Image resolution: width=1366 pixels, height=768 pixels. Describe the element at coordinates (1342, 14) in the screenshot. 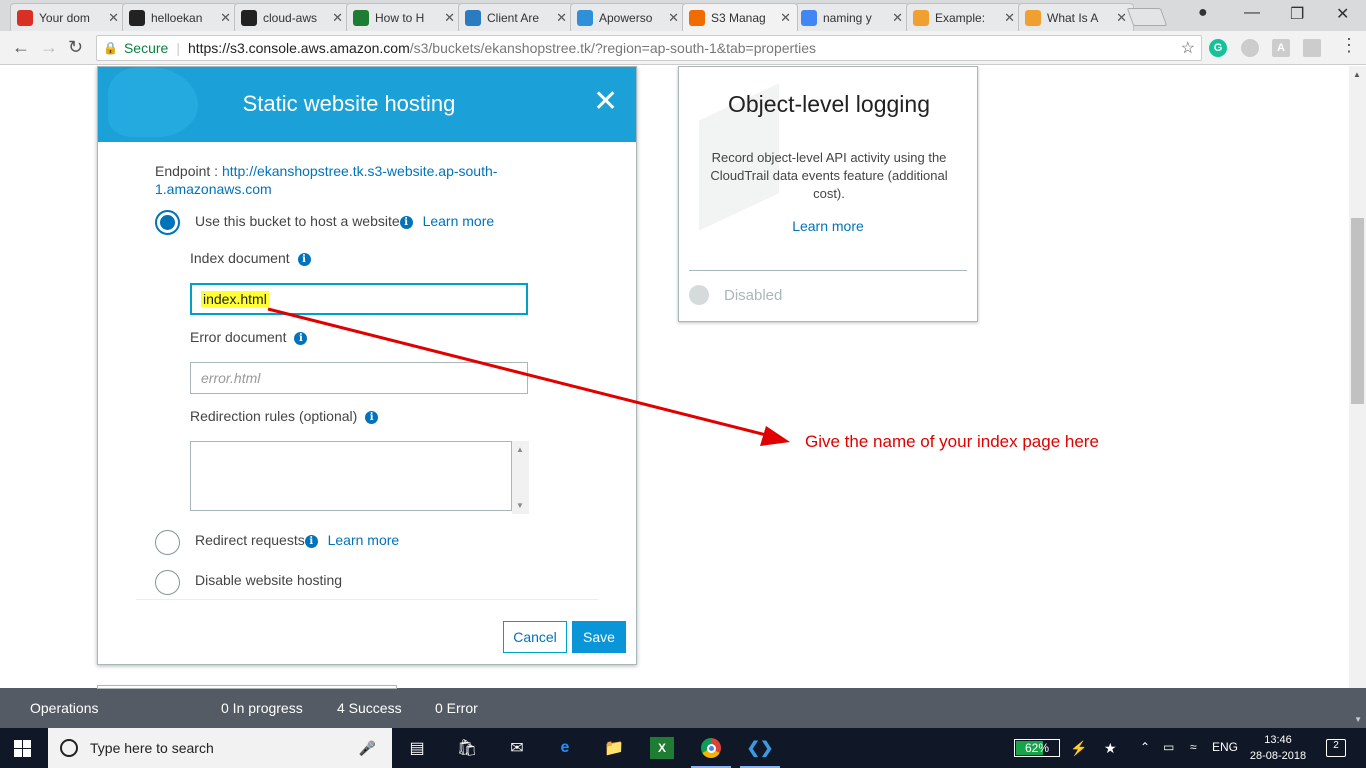

I see `window-close-icon: ✕` at that location.